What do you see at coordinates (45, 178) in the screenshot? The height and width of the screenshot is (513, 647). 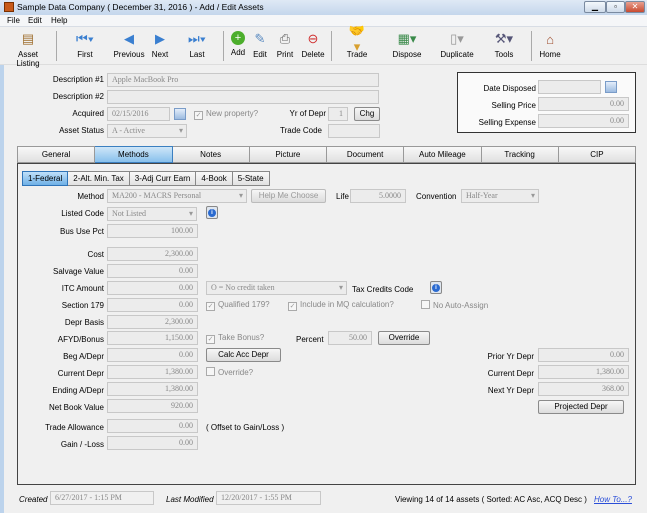 I see `subtab-federal: 1-Federal` at bounding box center [45, 178].